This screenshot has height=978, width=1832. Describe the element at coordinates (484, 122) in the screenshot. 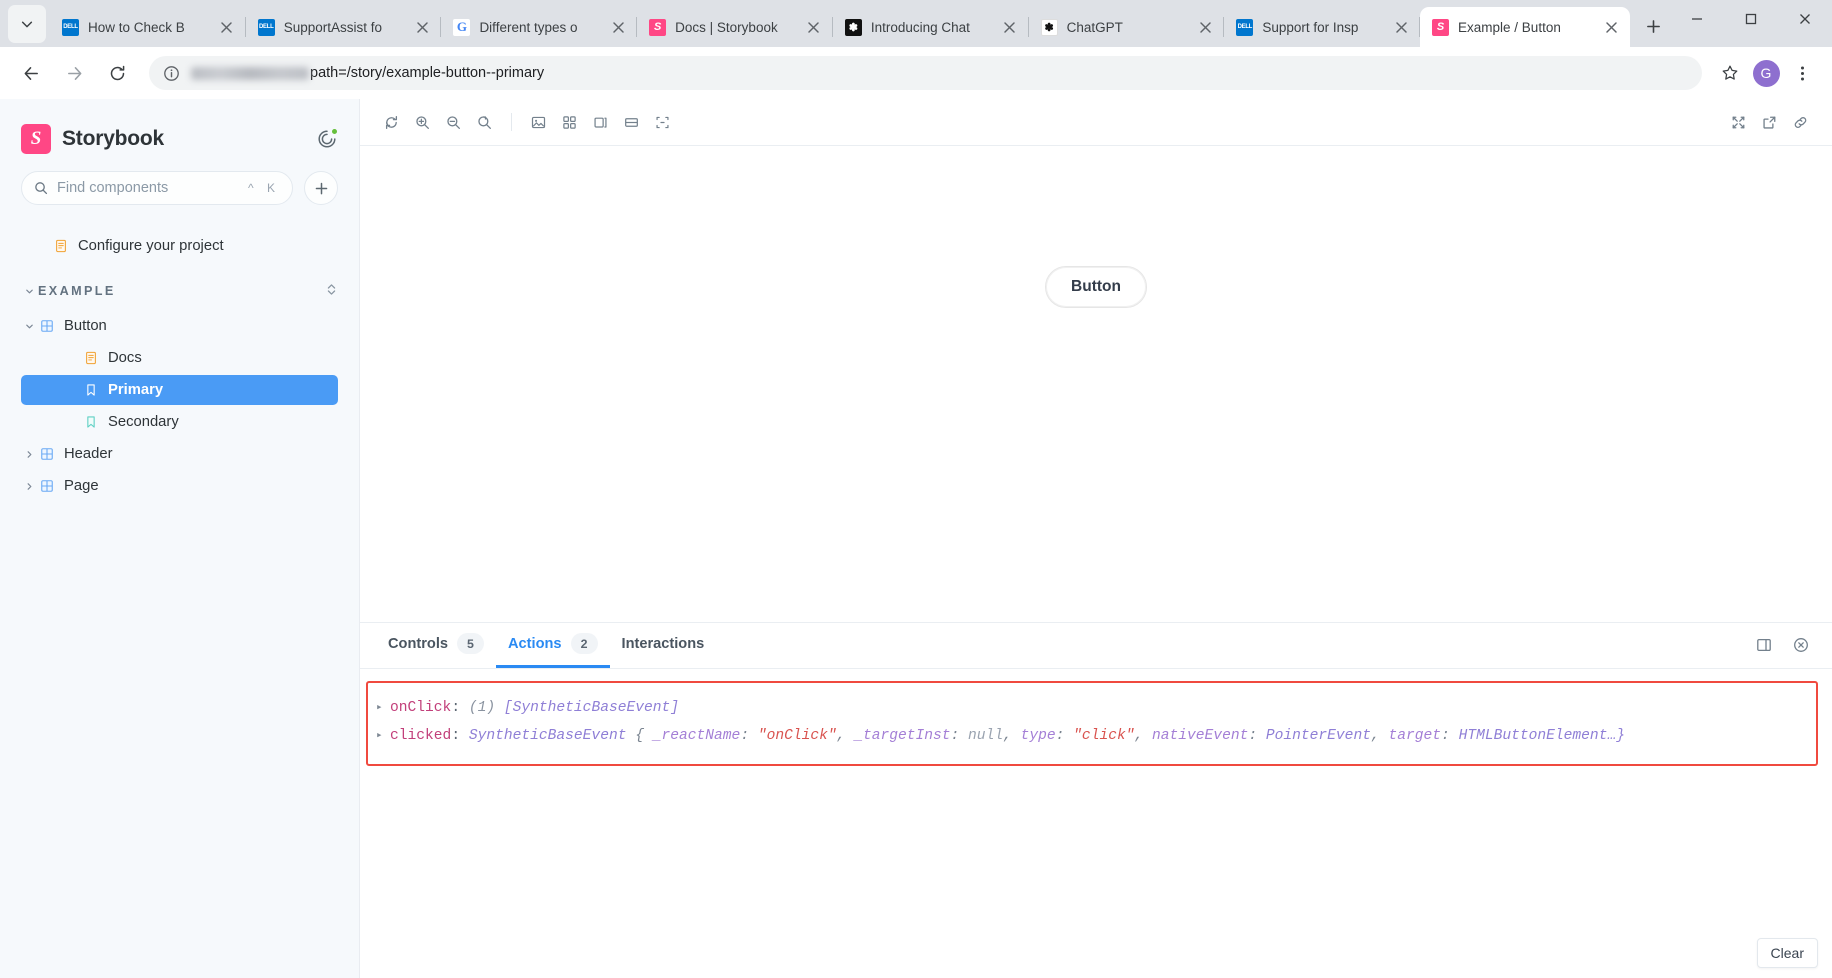

I see `zoom-reset-button` at that location.